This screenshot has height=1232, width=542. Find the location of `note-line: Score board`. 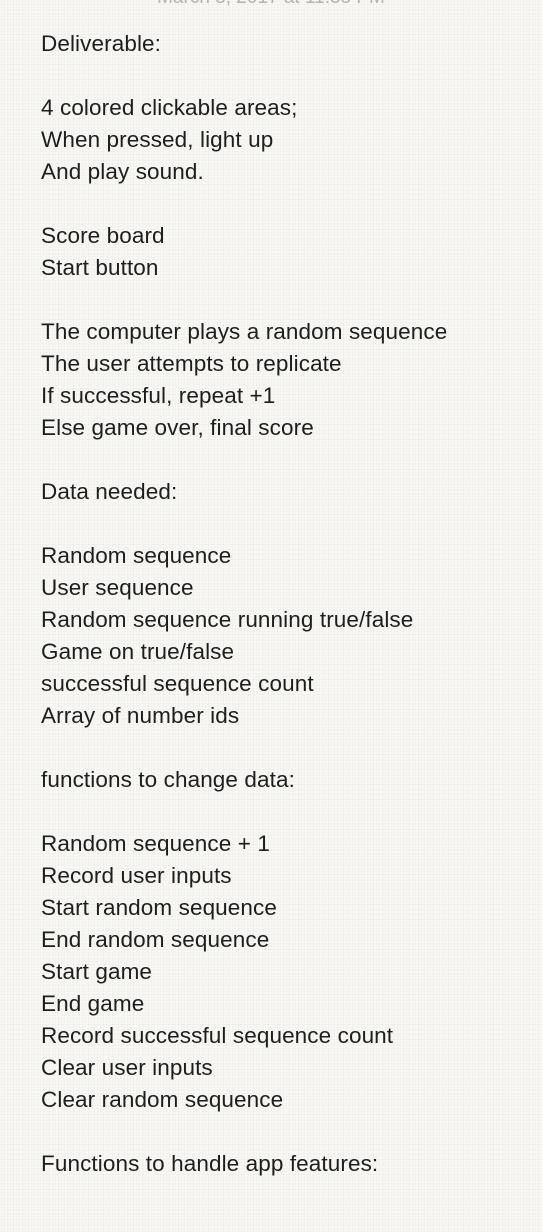

note-line: Score board is located at coordinates (286, 236).